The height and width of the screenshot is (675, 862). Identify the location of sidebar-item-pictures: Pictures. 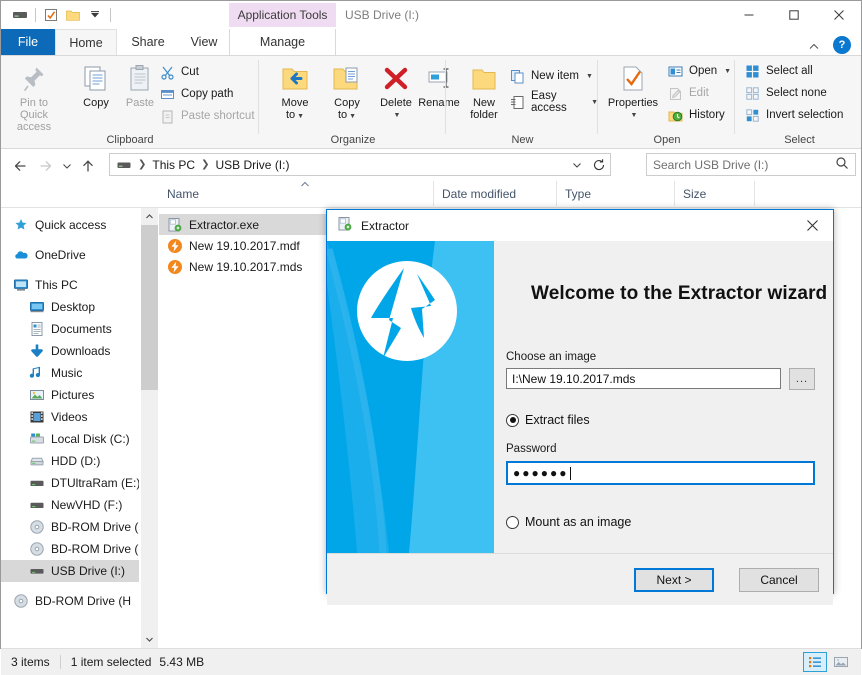
(70, 395).